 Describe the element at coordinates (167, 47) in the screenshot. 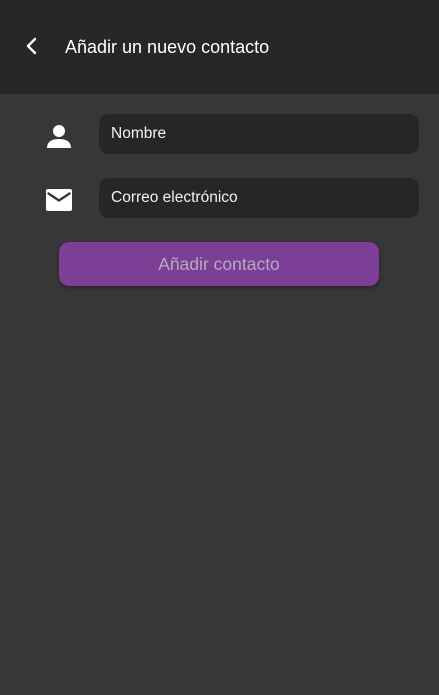

I see `page-title: Añadir un nuevo contacto` at that location.